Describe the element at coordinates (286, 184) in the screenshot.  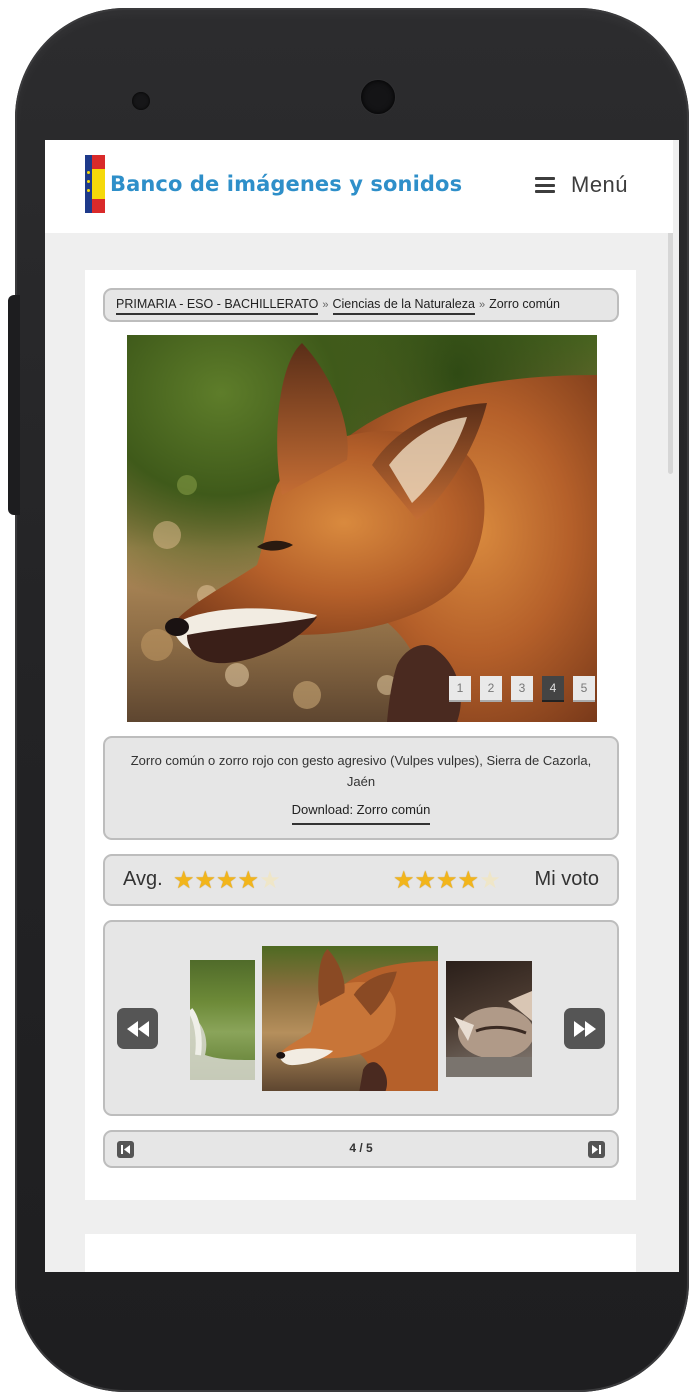
I see `site-title: Banco de imágenes y sonidos` at that location.